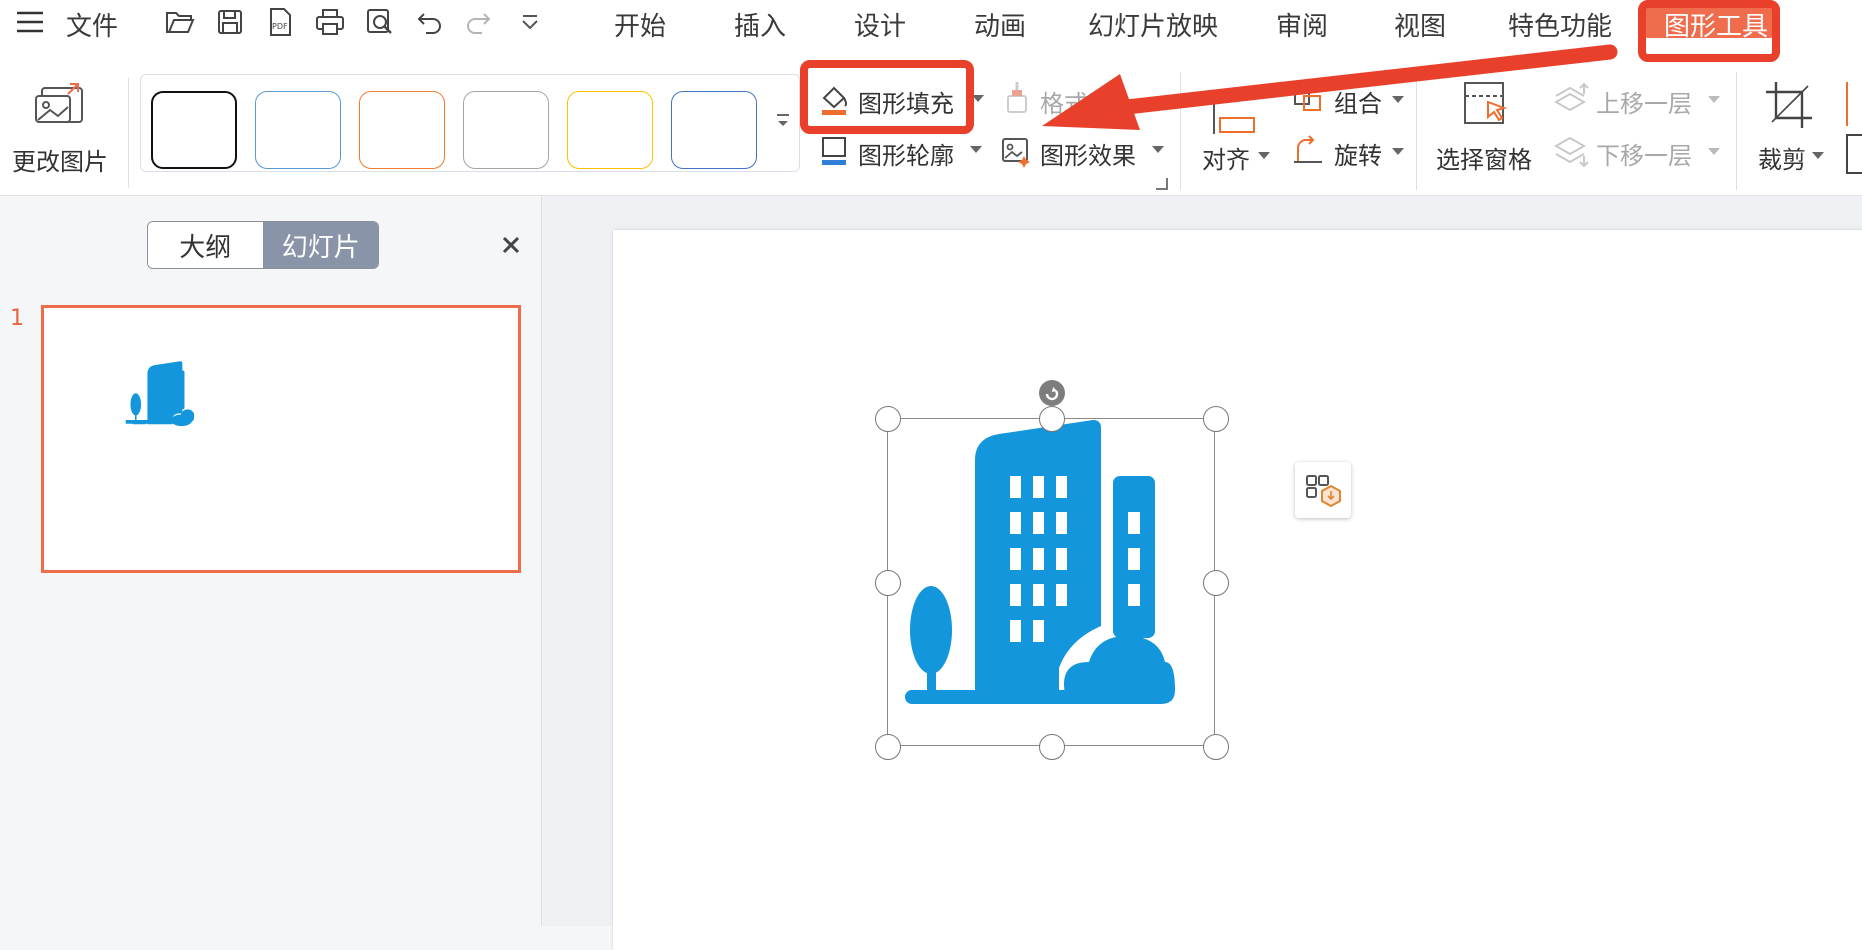 This screenshot has width=1862, height=950. Describe the element at coordinates (180, 22) in the screenshot. I see `open-folder-icon` at that location.